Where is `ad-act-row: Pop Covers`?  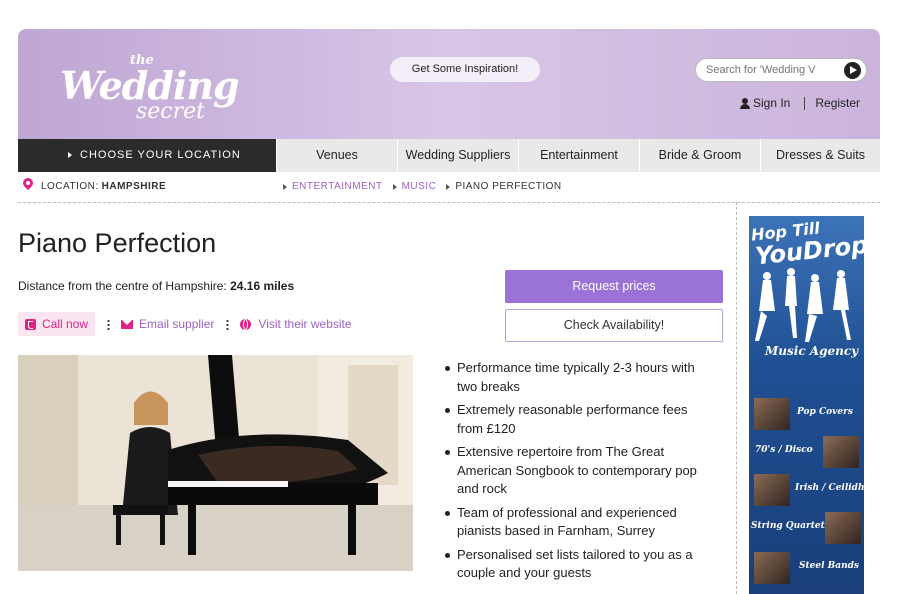
ad-act-row: Pop Covers is located at coordinates (806, 414).